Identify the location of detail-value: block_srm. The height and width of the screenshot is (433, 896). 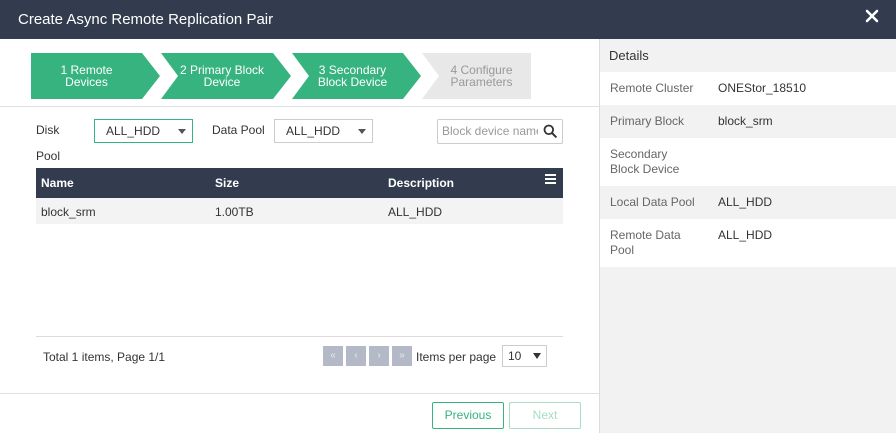
(745, 121).